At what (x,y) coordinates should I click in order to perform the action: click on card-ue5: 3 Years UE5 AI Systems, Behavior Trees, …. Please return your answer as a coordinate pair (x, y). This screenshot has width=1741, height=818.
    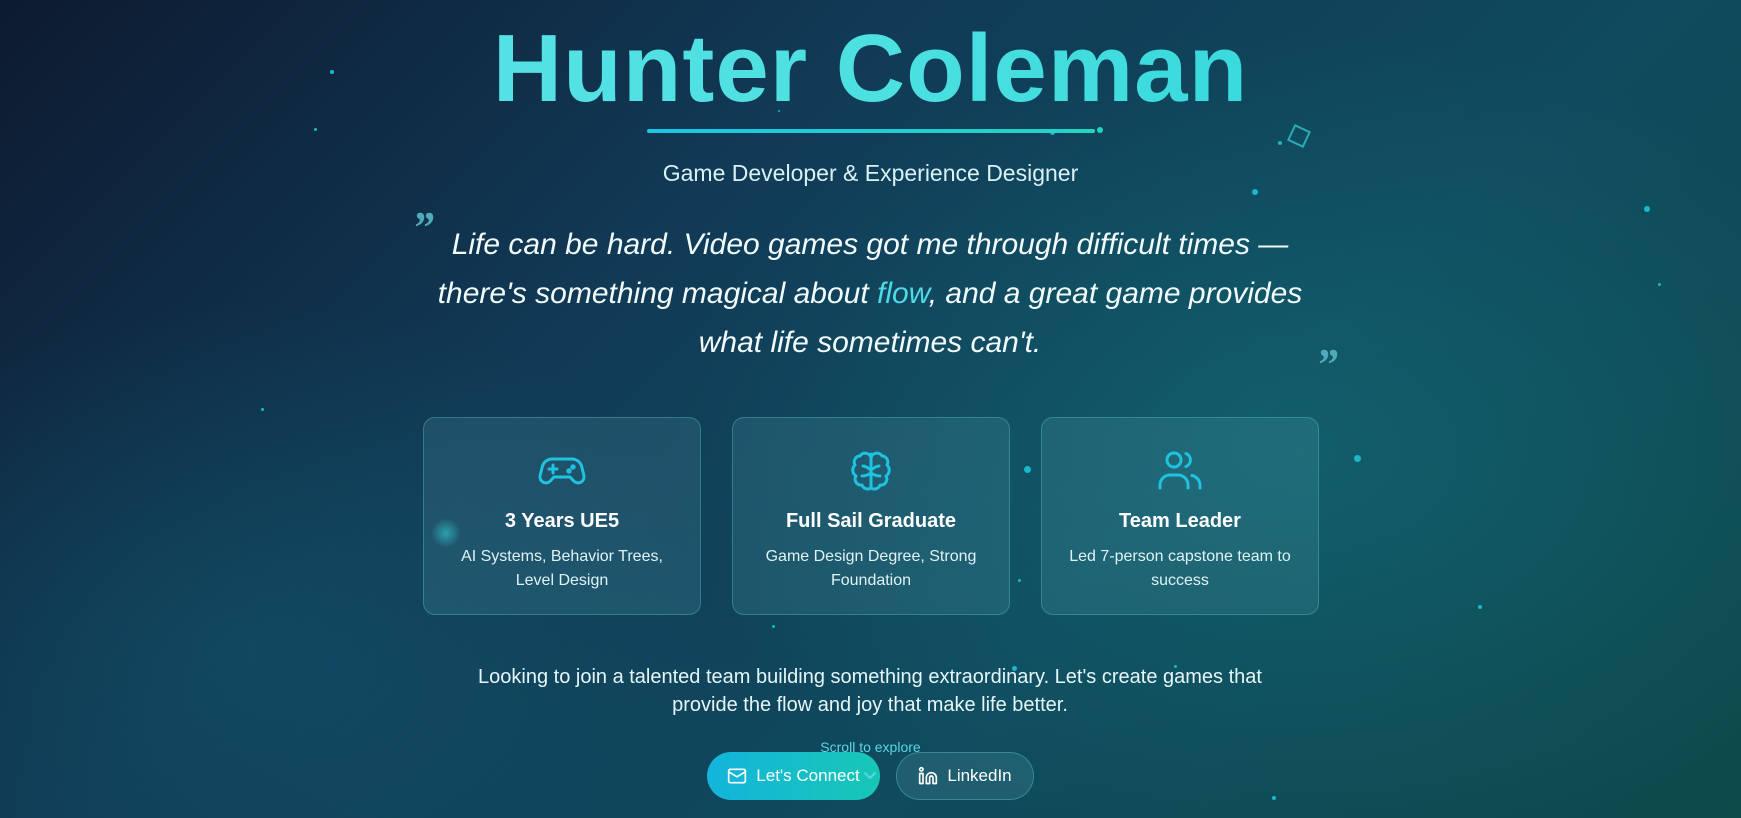
    Looking at the image, I should click on (562, 516).